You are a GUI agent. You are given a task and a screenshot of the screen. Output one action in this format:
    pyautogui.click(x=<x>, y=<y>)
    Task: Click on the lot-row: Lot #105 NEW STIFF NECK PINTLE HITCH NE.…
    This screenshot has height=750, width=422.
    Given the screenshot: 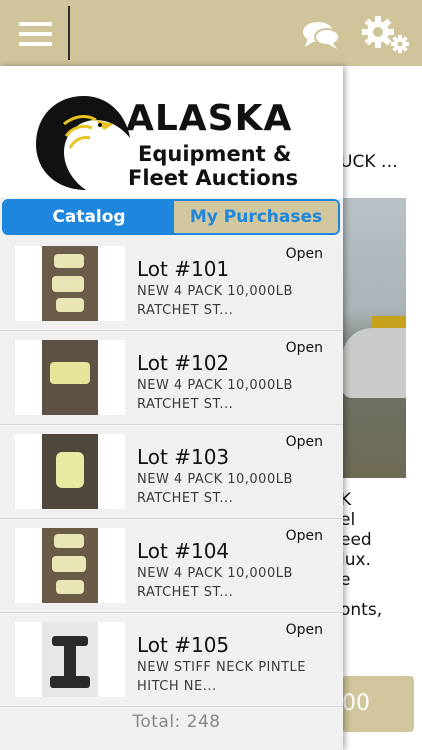 What is the action you would take?
    pyautogui.click(x=171, y=660)
    